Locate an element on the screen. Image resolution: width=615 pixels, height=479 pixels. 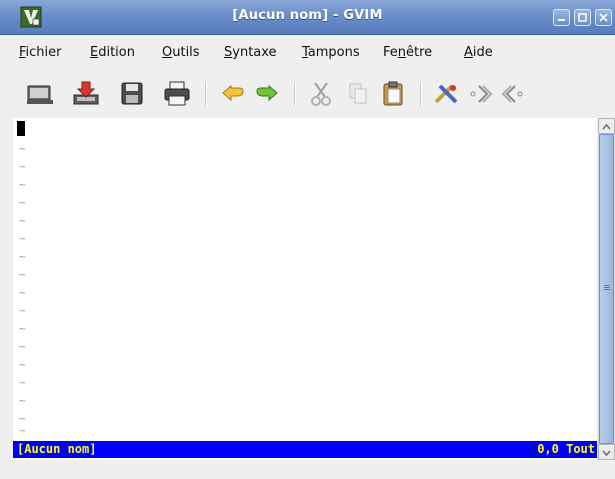
scroll-down-button is located at coordinates (606, 452).